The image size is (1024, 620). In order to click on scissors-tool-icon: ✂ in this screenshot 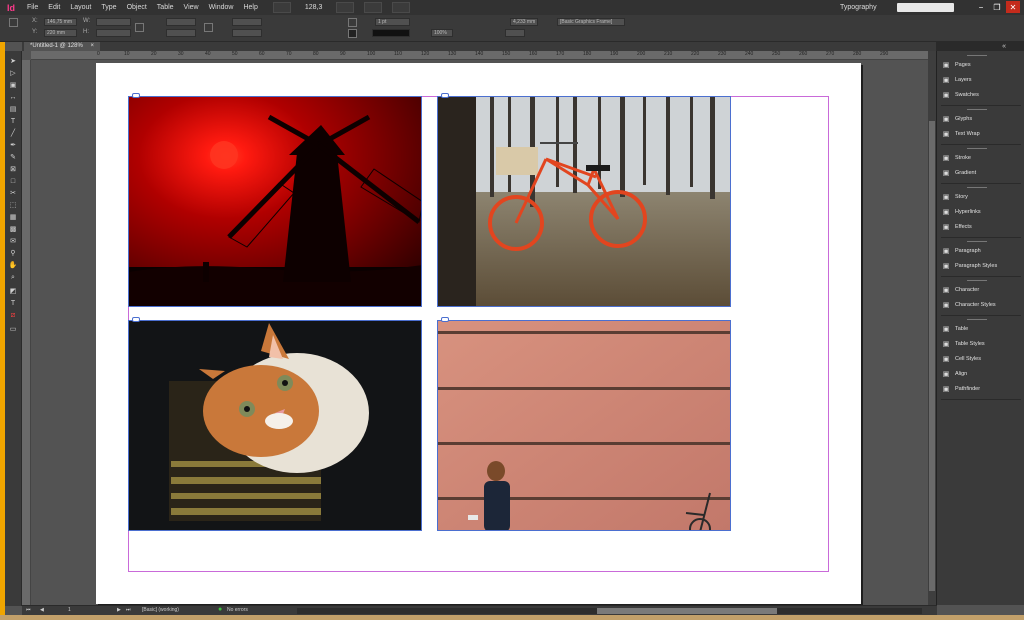, I will do `click(13, 193)`.